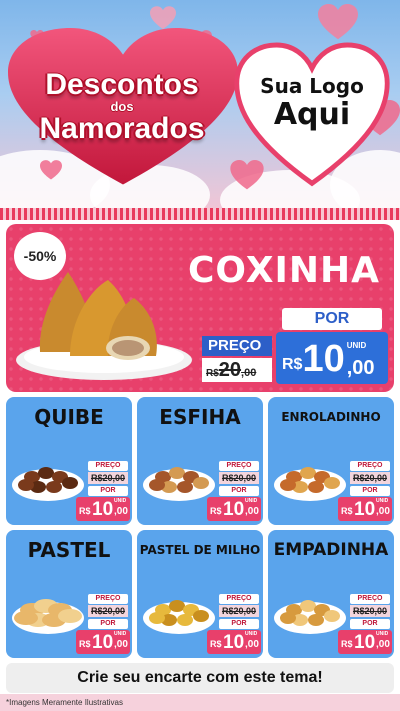 This screenshot has width=400, height=711. Describe the element at coordinates (200, 550) in the screenshot. I see `product-name: PASTEL DE MILHO` at that location.